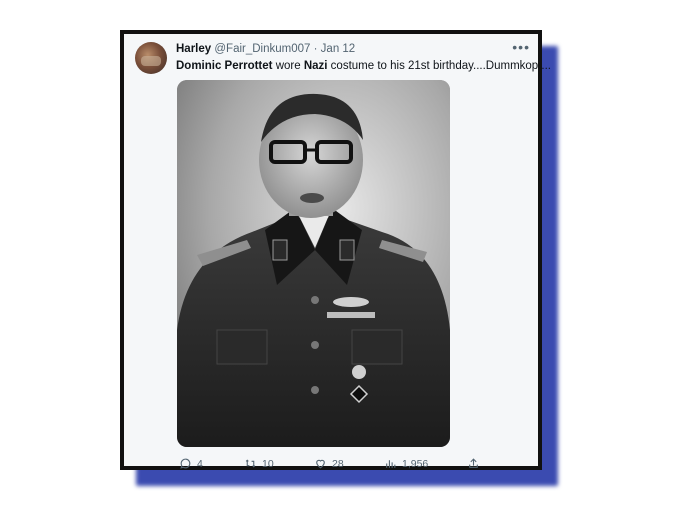  I want to click on views-chart-icon, so click(391, 464).